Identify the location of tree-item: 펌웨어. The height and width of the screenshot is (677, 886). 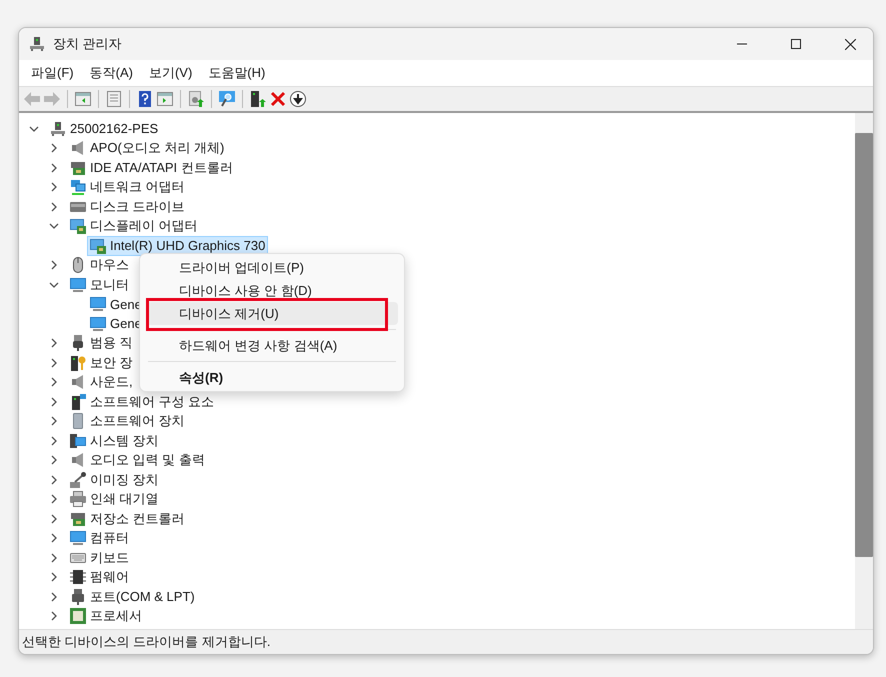
(99, 577).